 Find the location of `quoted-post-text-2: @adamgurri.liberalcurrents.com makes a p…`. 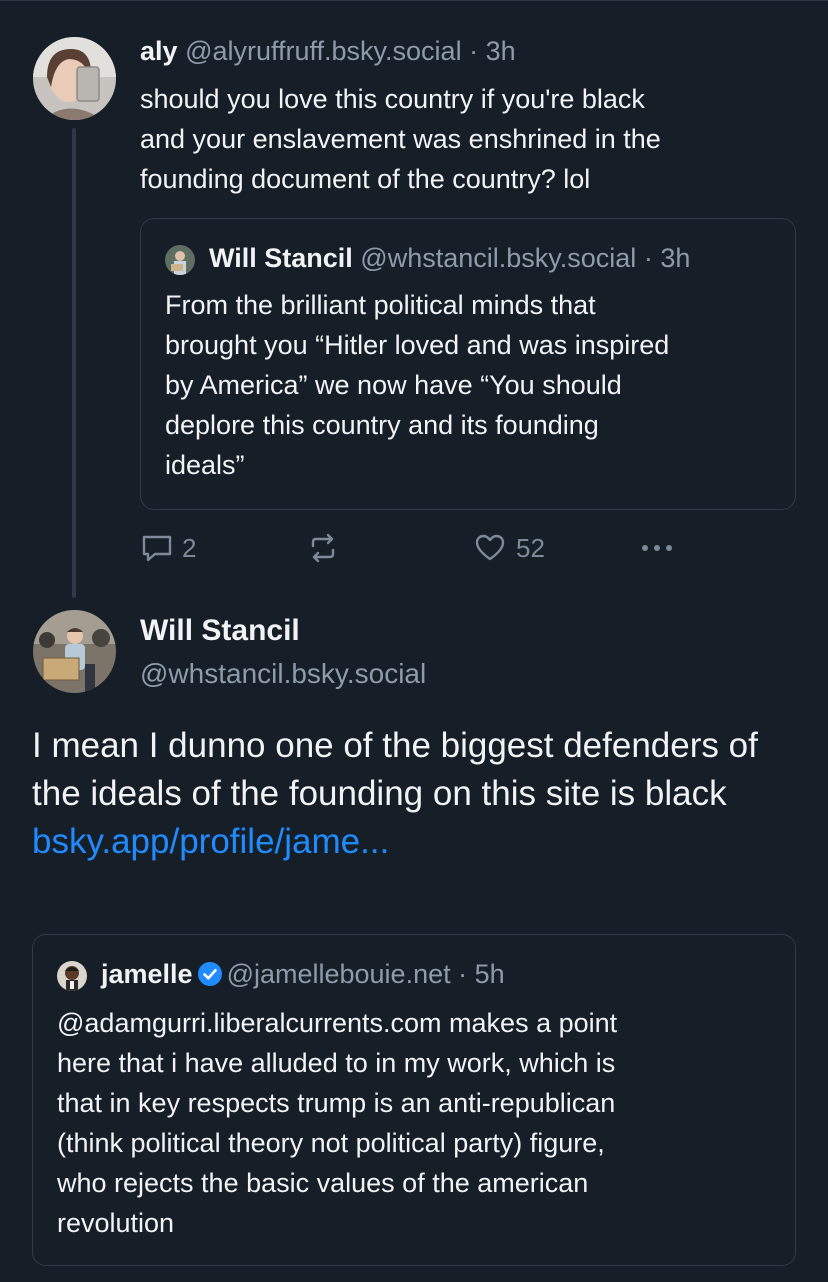

quoted-post-text-2: @adamgurri.liberalcurrents.com makes a p… is located at coordinates (337, 1123).